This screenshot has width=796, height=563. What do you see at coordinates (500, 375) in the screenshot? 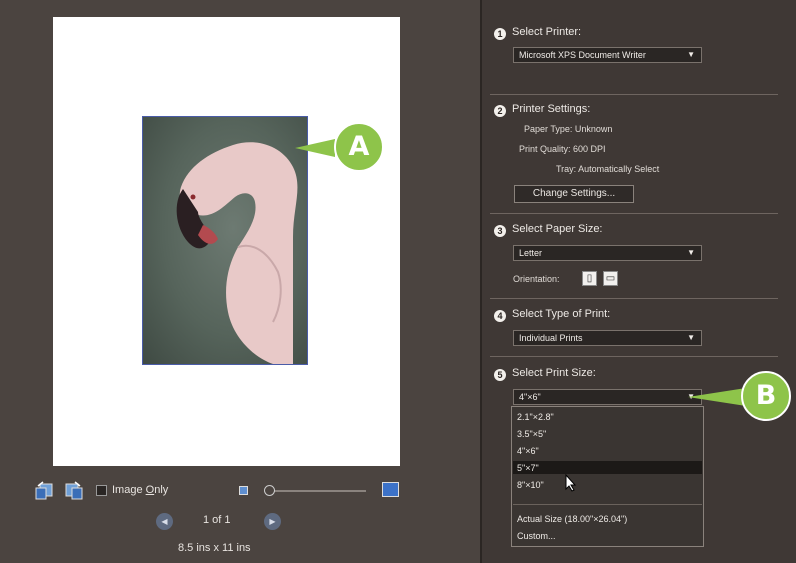
I see `step-5-badge: 5` at bounding box center [500, 375].